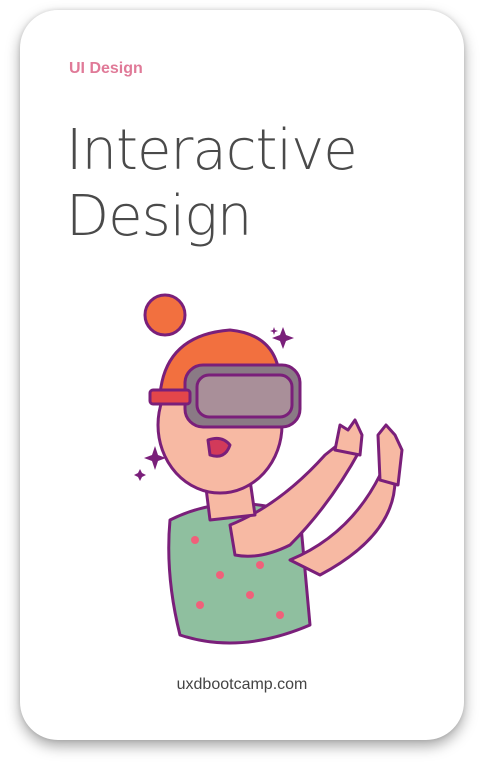 The height and width of the screenshot is (770, 485). I want to click on left-hand, so click(348, 437).